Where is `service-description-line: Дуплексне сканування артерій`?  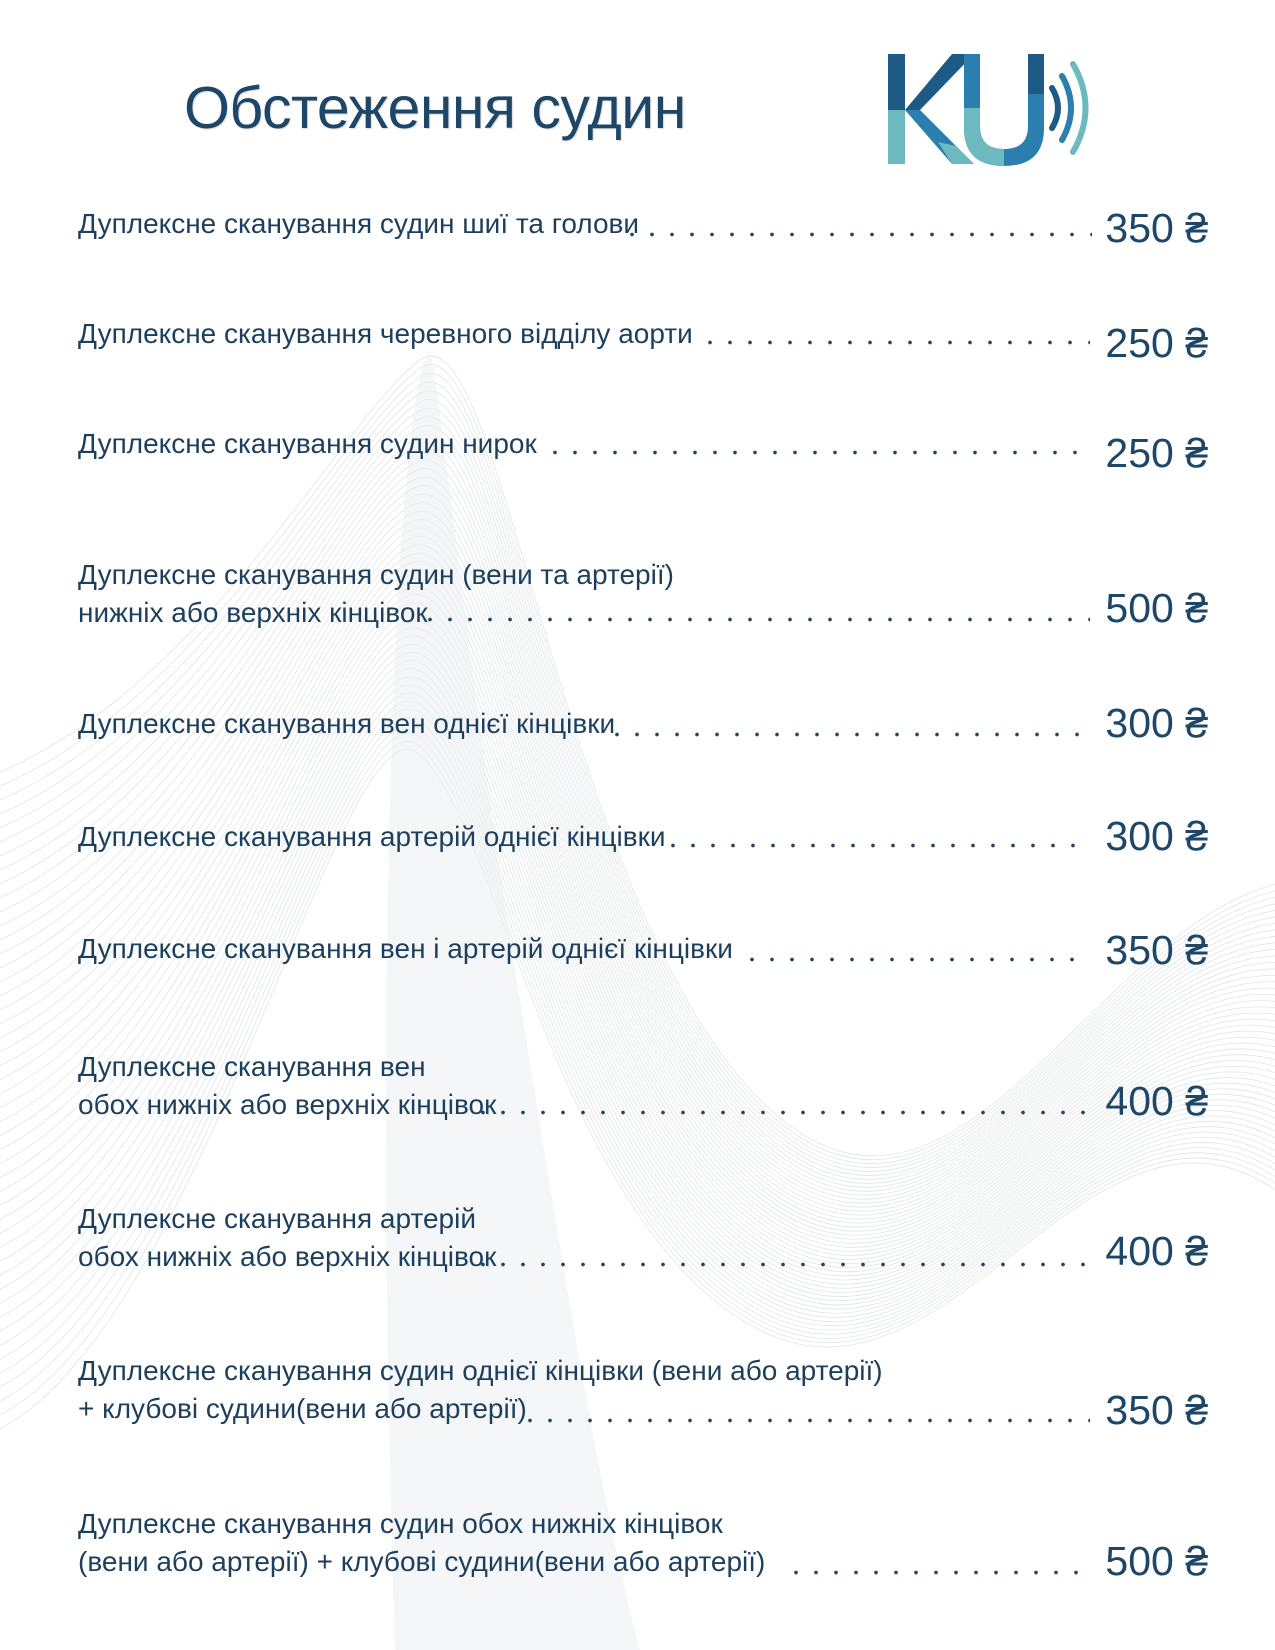 service-description-line: Дуплексне сканування артерій is located at coordinates (277, 1218).